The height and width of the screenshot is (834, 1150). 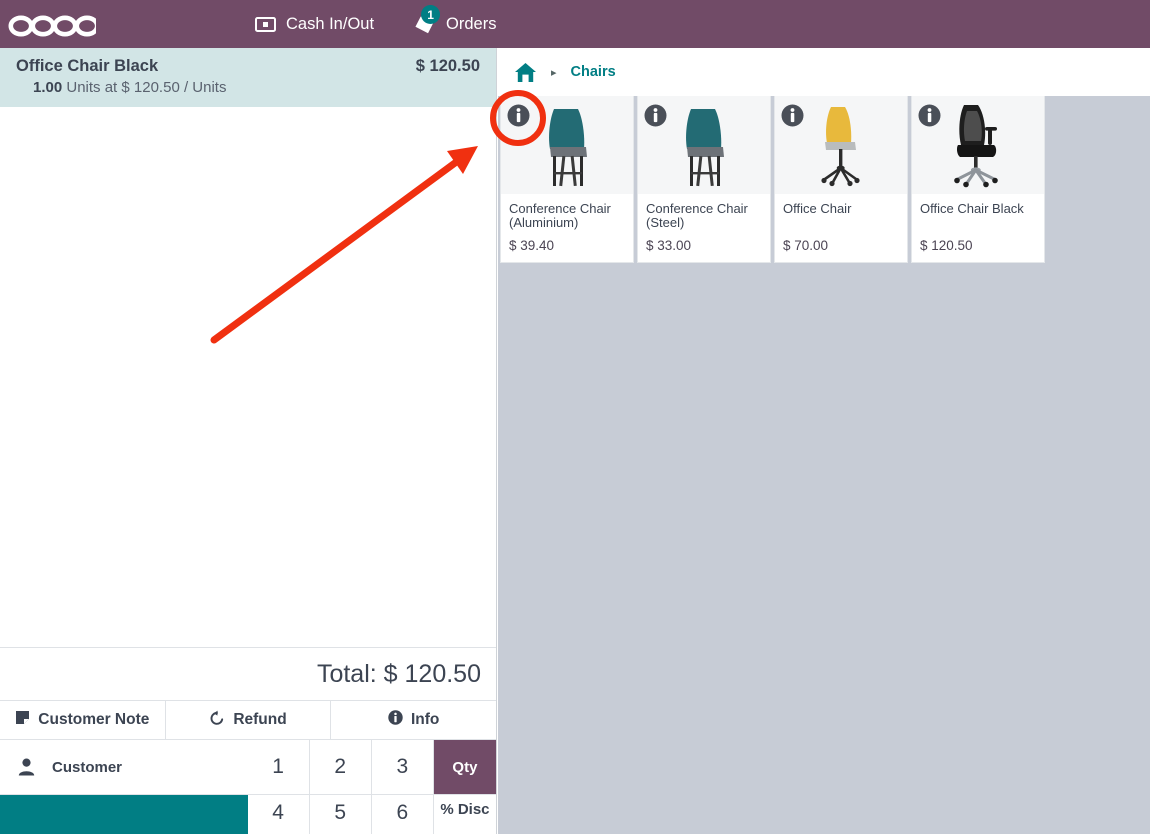 I want to click on product-card: Office Chair Black $ 120.50, so click(x=978, y=179).